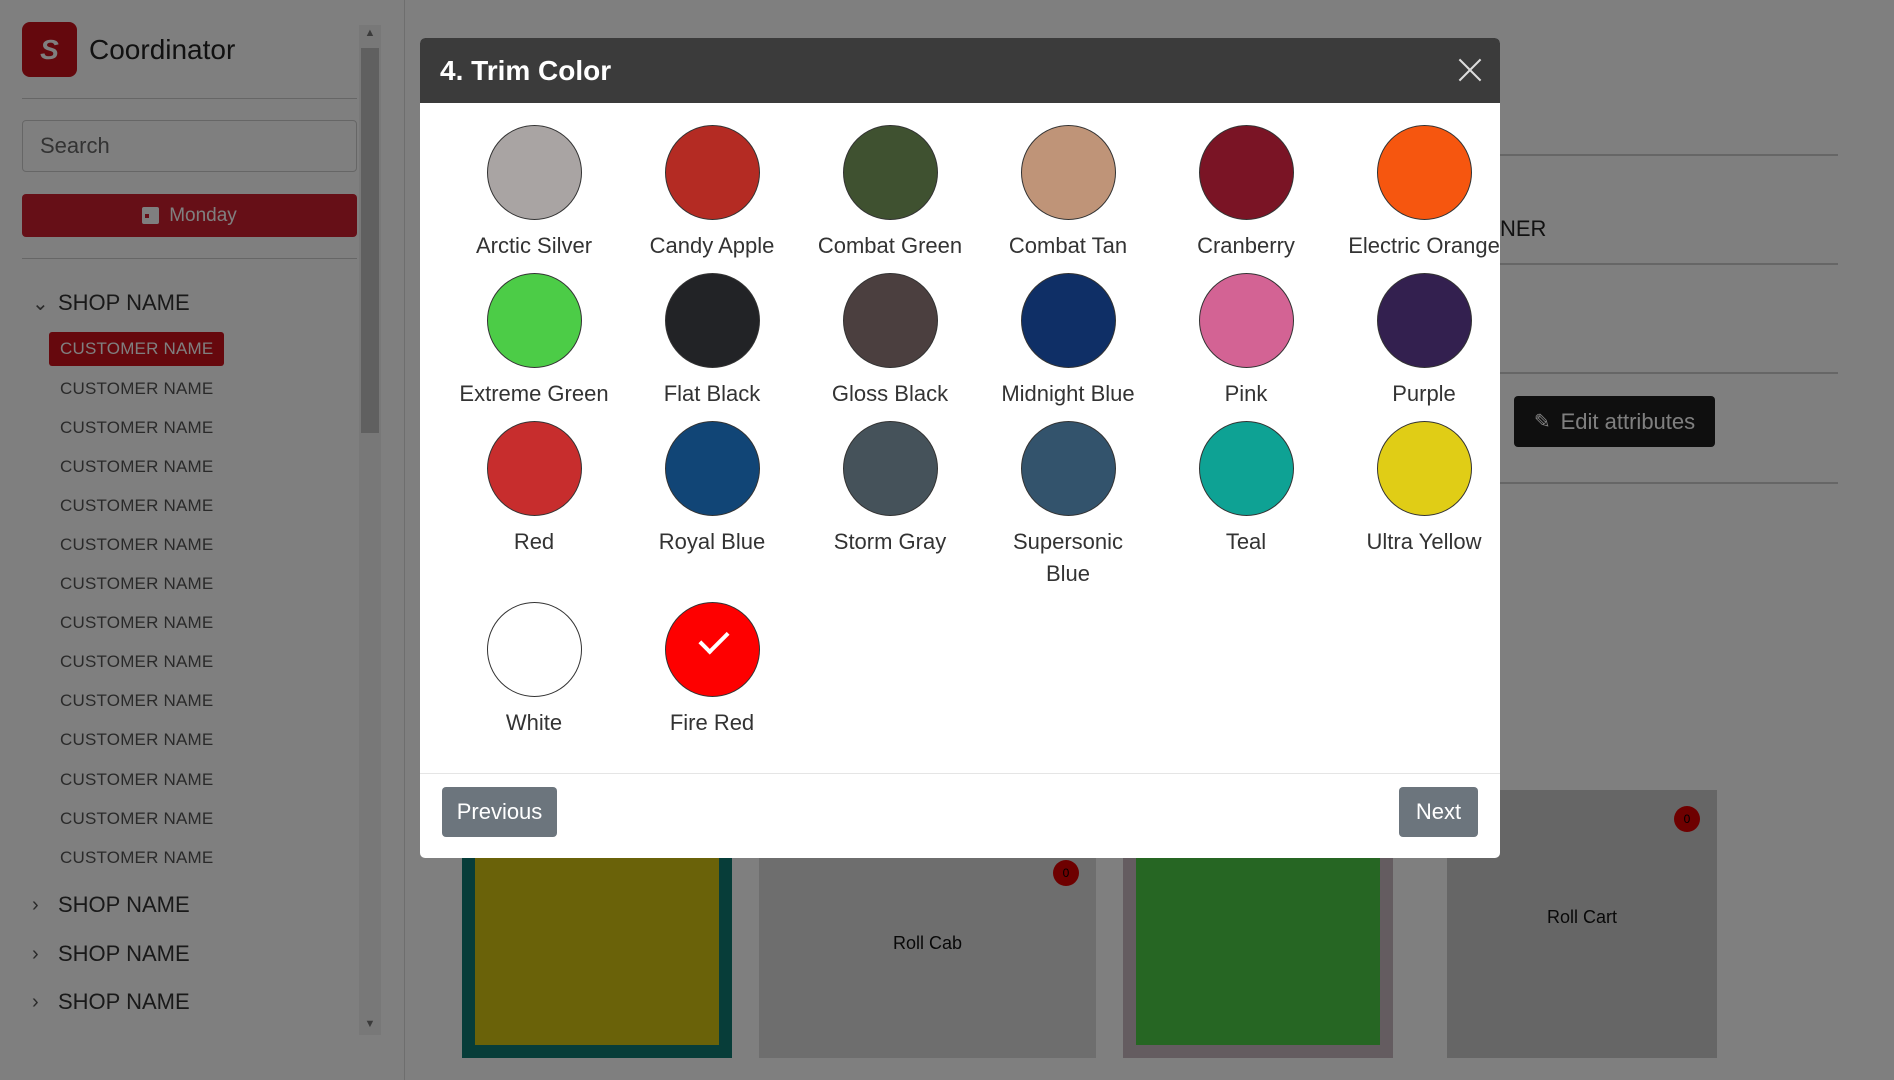 The width and height of the screenshot is (1894, 1080). Describe the element at coordinates (1246, 393) in the screenshot. I see `swatch-label: Pink` at that location.